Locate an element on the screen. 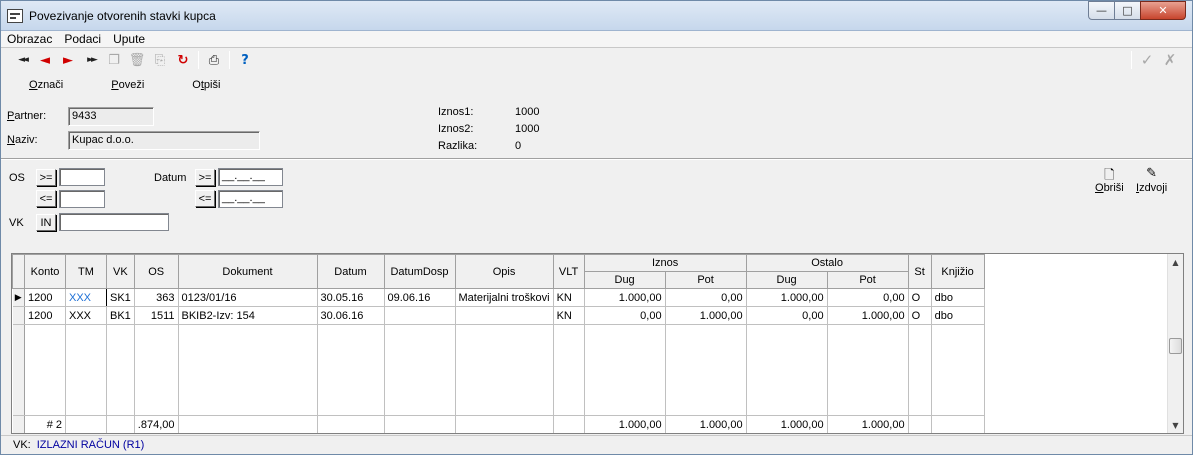 Image resolution: width=1193 pixels, height=455 pixels. status-bar: VK: IZLAZNI RAČUN (R1) is located at coordinates (596, 444).